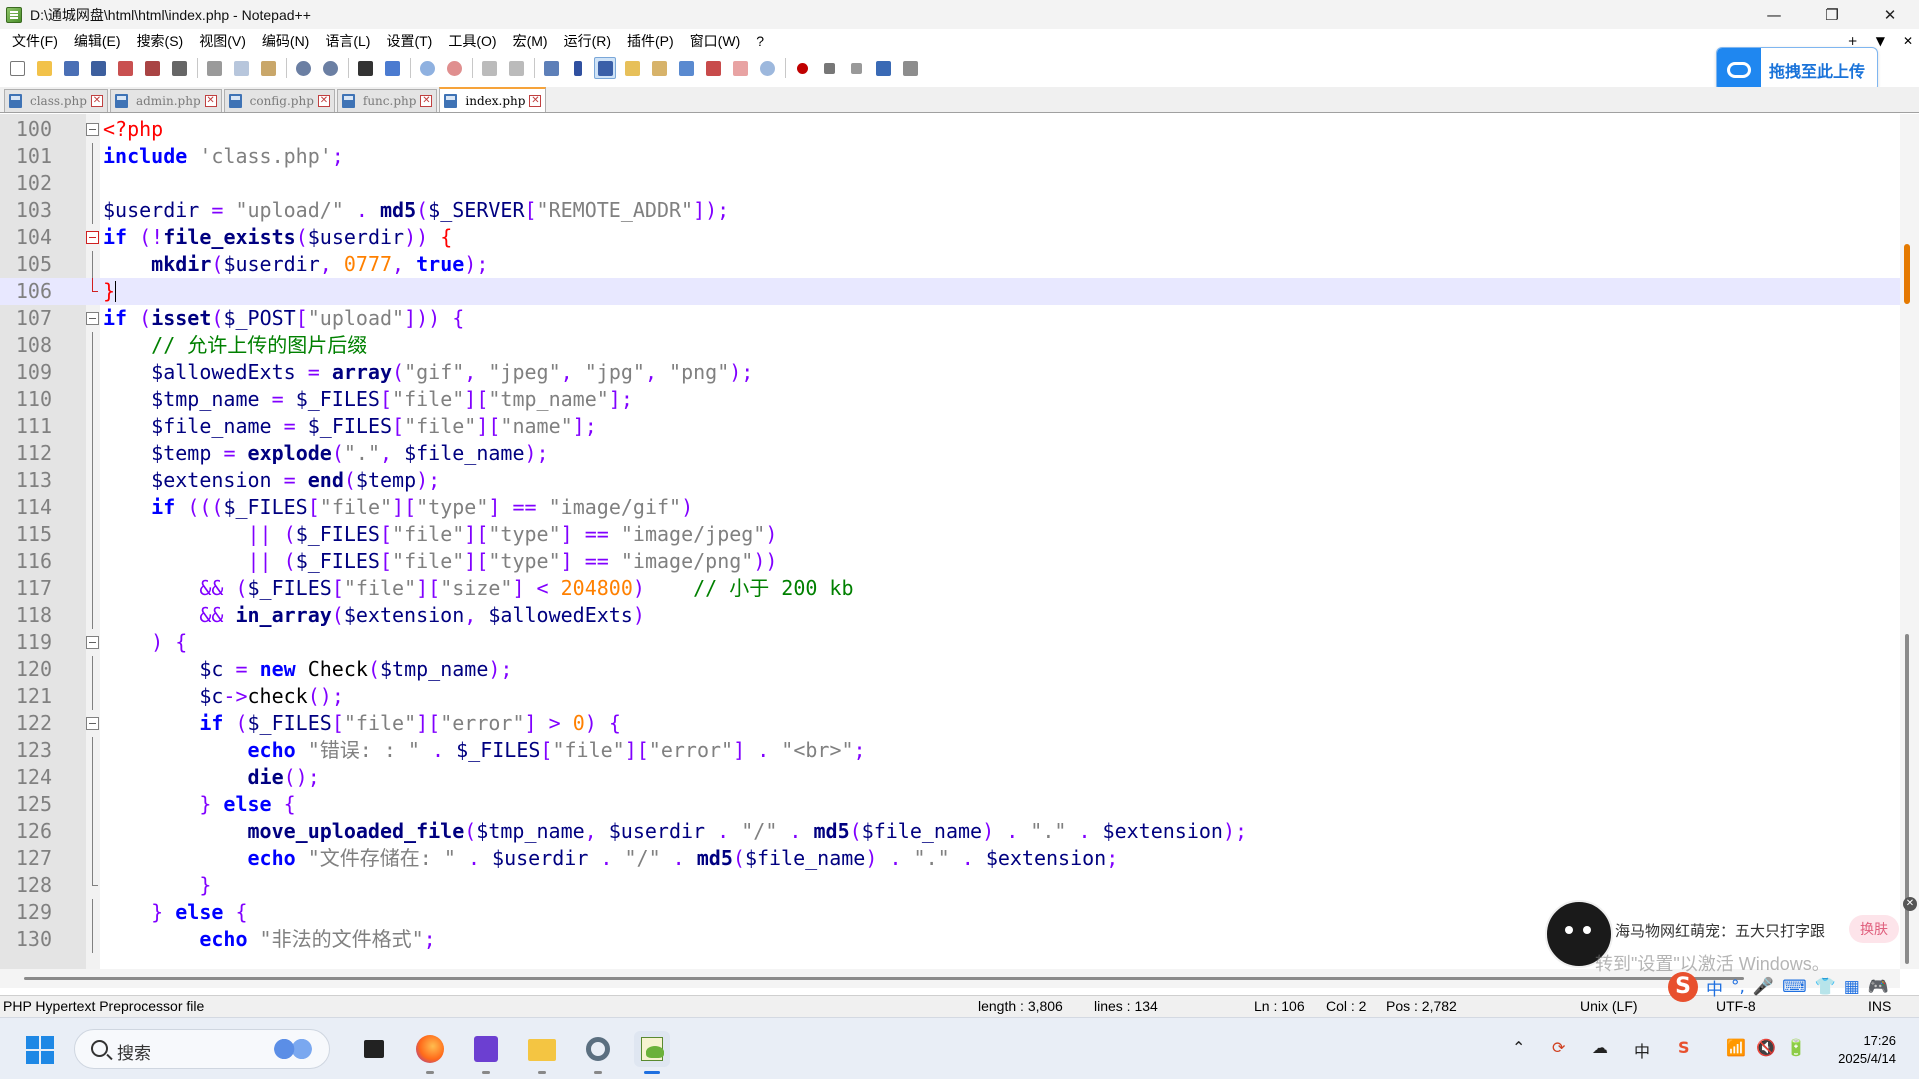 This screenshot has height=1079, width=1919. Describe the element at coordinates (1910, 904) in the screenshot. I see `ime-popup-close-icon: ✕` at that location.